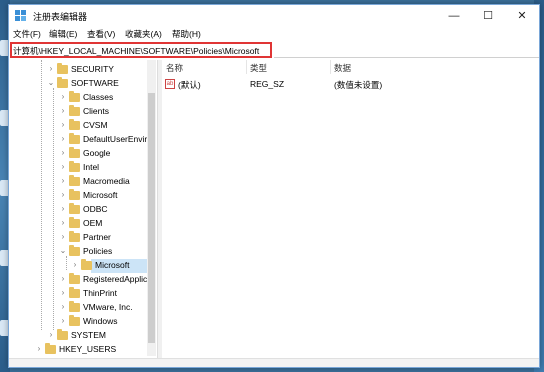 This screenshot has width=544, height=372. Describe the element at coordinates (100, 321) in the screenshot. I see `tree-item-label: Windows` at that location.